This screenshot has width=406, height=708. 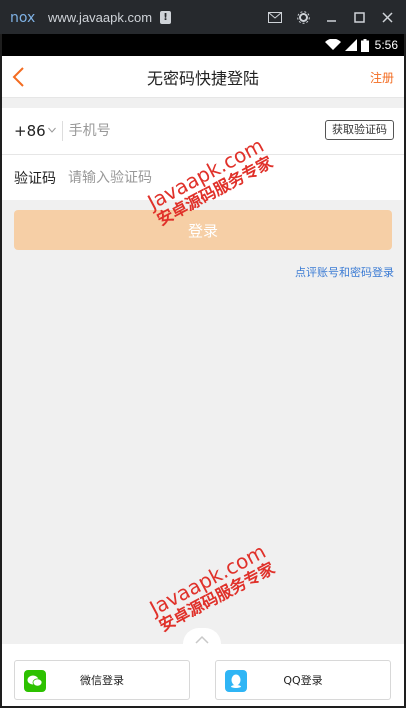 I want to click on emulator-window-controls, so click(x=330, y=17).